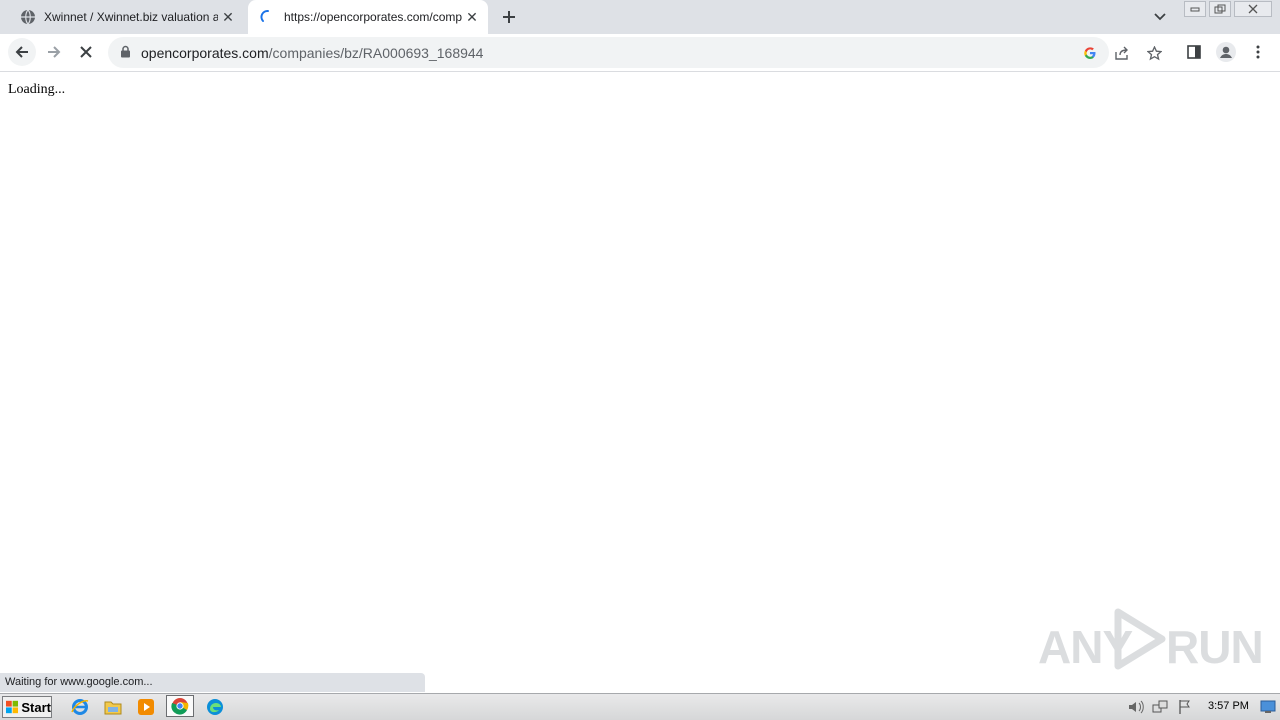 The image size is (1280, 720). I want to click on share-button, so click(1122, 53).